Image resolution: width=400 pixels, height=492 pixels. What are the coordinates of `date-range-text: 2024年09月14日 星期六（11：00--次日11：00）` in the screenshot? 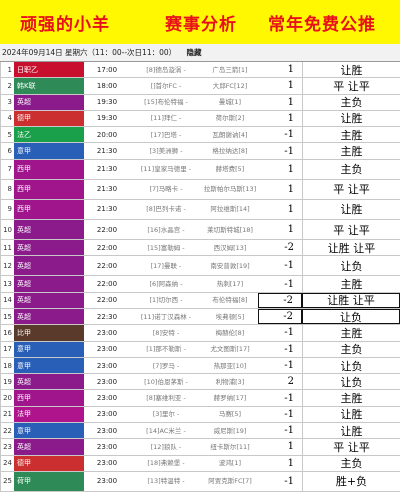 It's located at (89, 52).